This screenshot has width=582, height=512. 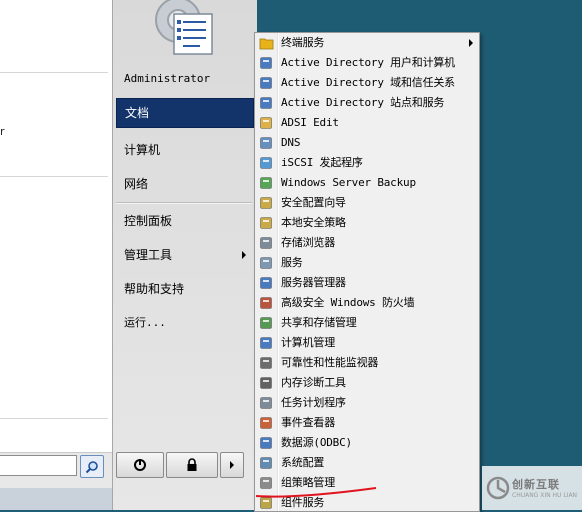 I want to click on admin-tools-item: 系统配置, so click(x=367, y=463).